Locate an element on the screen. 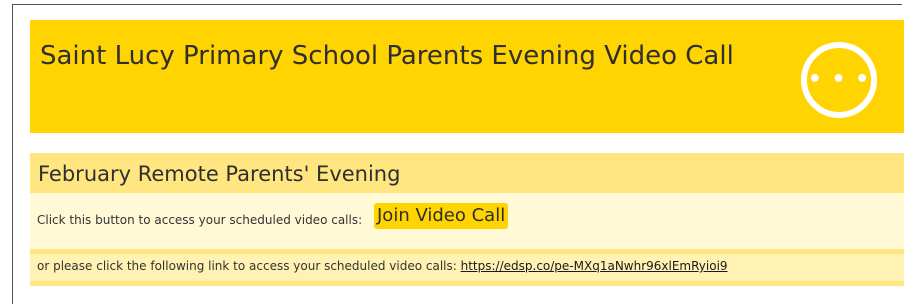  video-call-link: https://edsp.co/pe-MXq1aNwhr96xlEmRyioi9 is located at coordinates (594, 266).